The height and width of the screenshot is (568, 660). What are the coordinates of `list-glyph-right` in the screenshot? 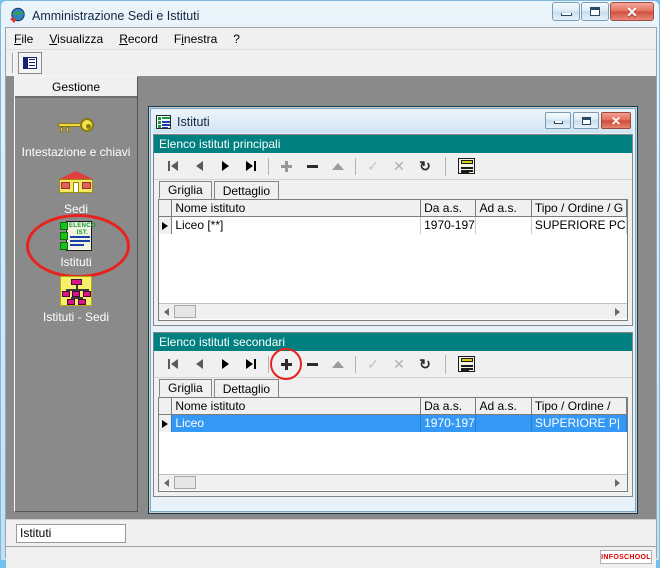 It's located at (32, 63).